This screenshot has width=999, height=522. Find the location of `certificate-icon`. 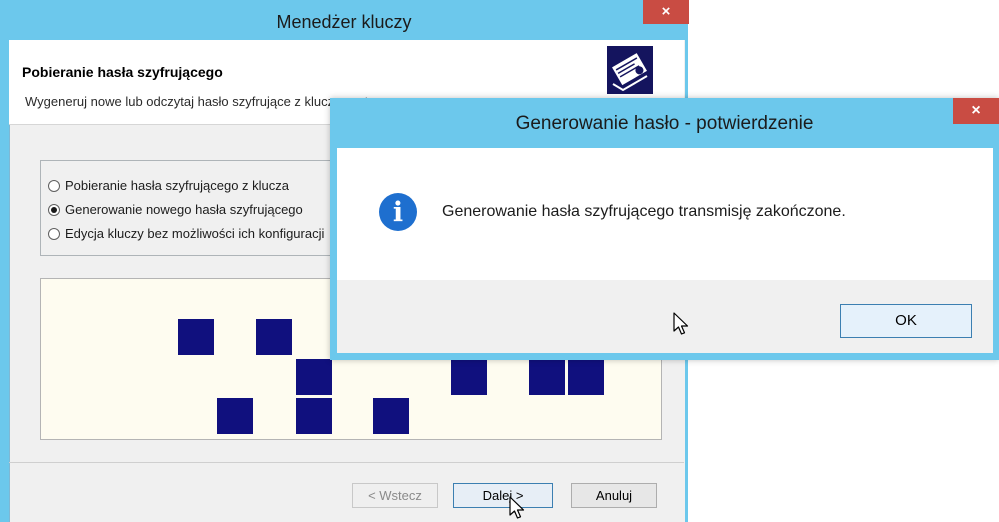

certificate-icon is located at coordinates (630, 70).